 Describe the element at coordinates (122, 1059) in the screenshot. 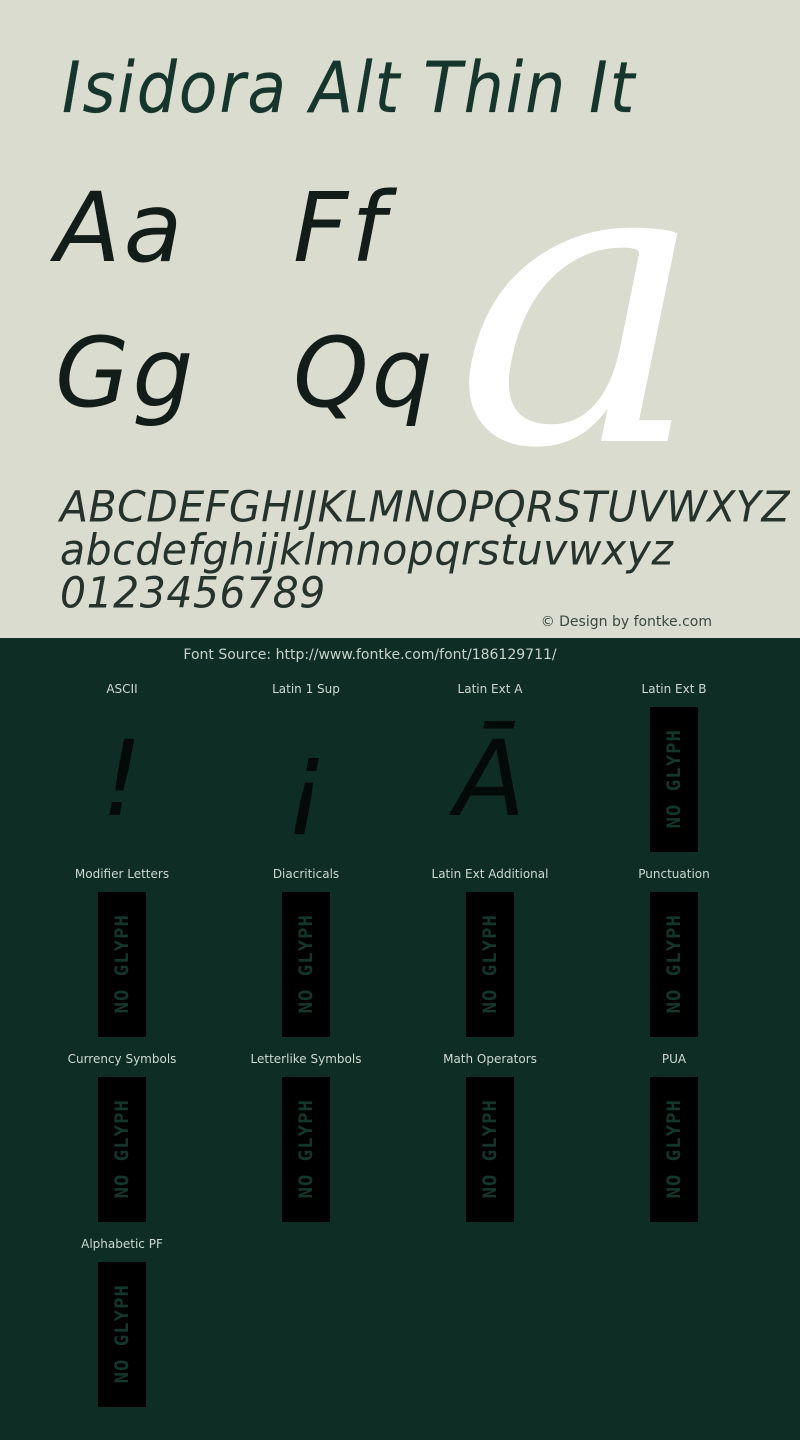

I see `unicode-block-label: Currency Symbols` at that location.